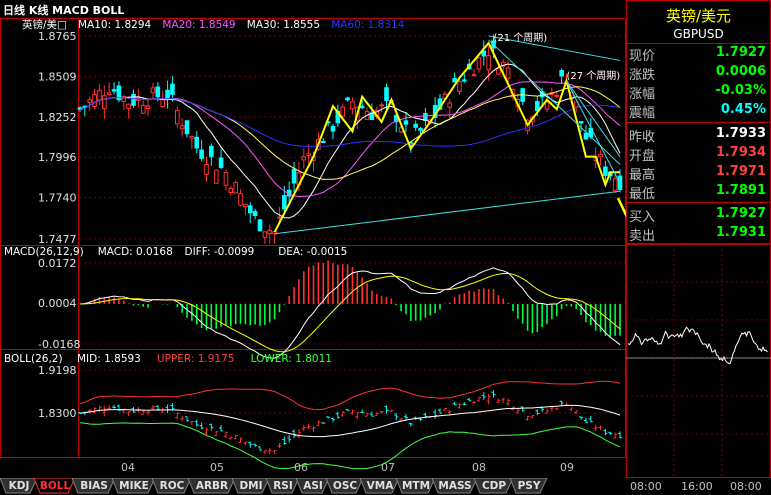  I want to click on tab-arbr: ARBR, so click(212, 486).